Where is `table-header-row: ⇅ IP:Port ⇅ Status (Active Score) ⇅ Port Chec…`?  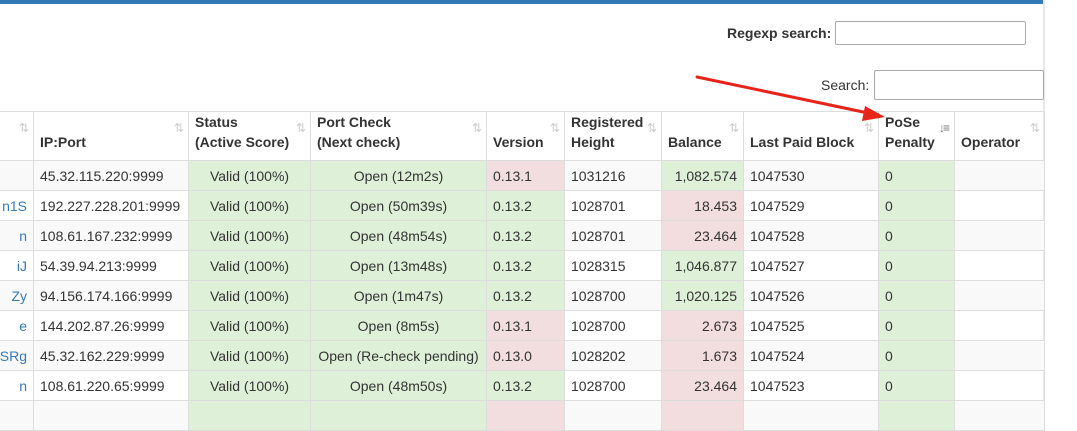 table-header-row: ⇅ IP:Port ⇅ Status (Active Score) ⇅ Port Chec… is located at coordinates (522, 136).